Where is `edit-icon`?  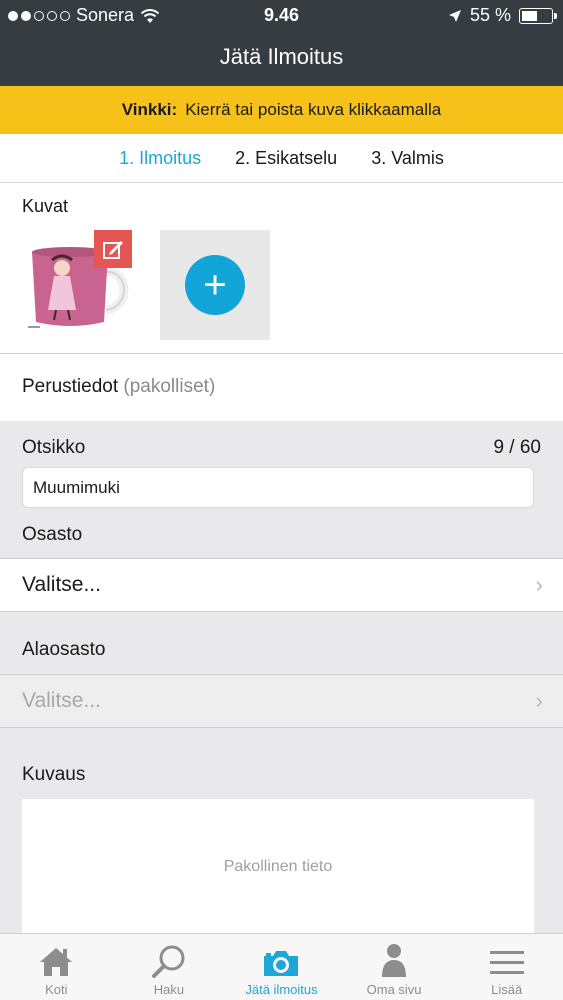
edit-icon is located at coordinates (113, 250).